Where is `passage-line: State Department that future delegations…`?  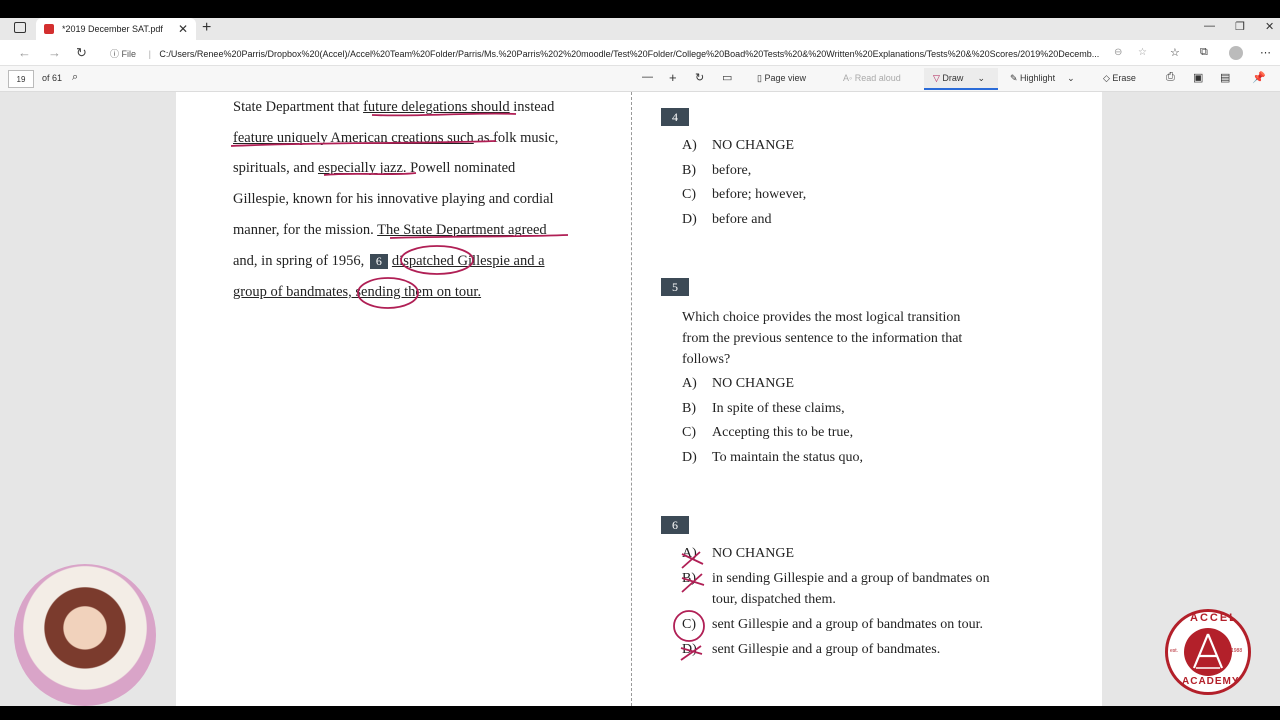 passage-line: State Department that future delegations… is located at coordinates (393, 107).